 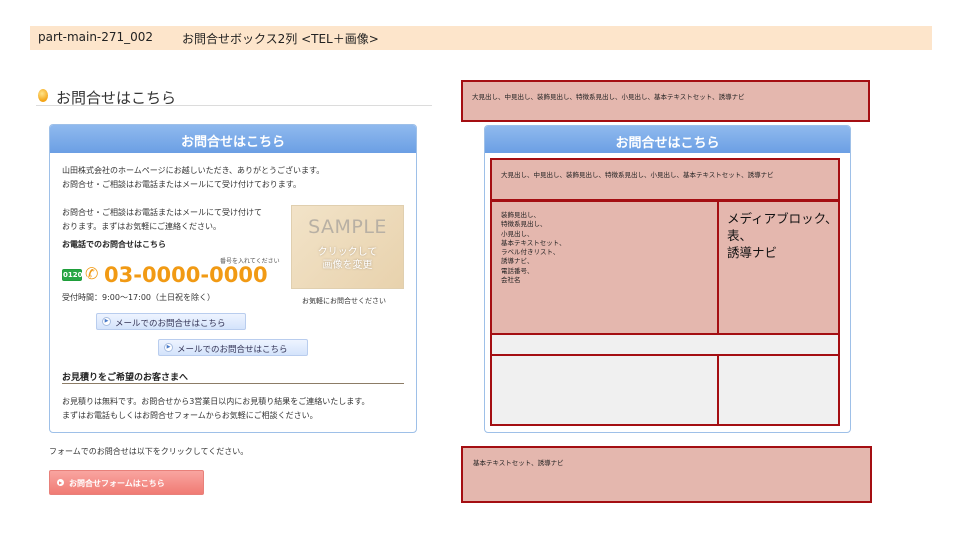 What do you see at coordinates (347, 227) in the screenshot?
I see `sample-image-label: SAMPLE` at bounding box center [347, 227].